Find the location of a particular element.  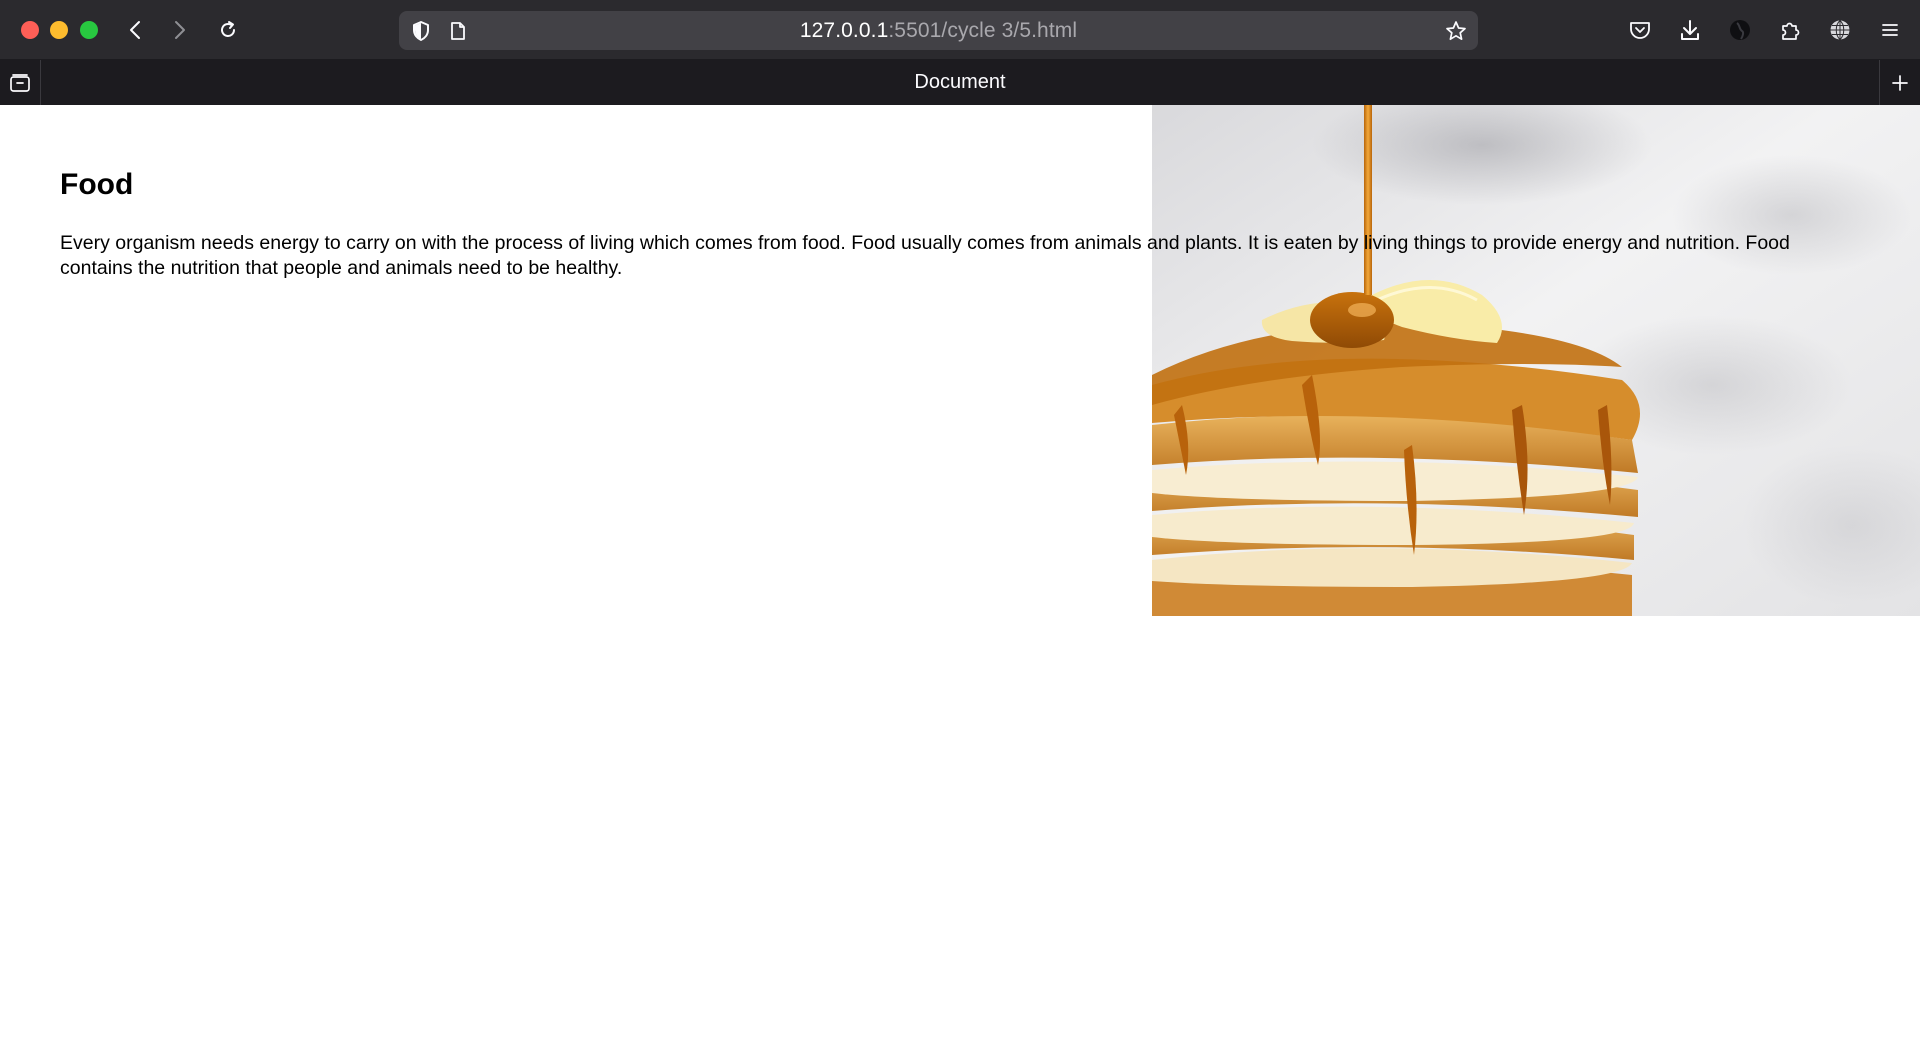

reload-button is located at coordinates (228, 30).